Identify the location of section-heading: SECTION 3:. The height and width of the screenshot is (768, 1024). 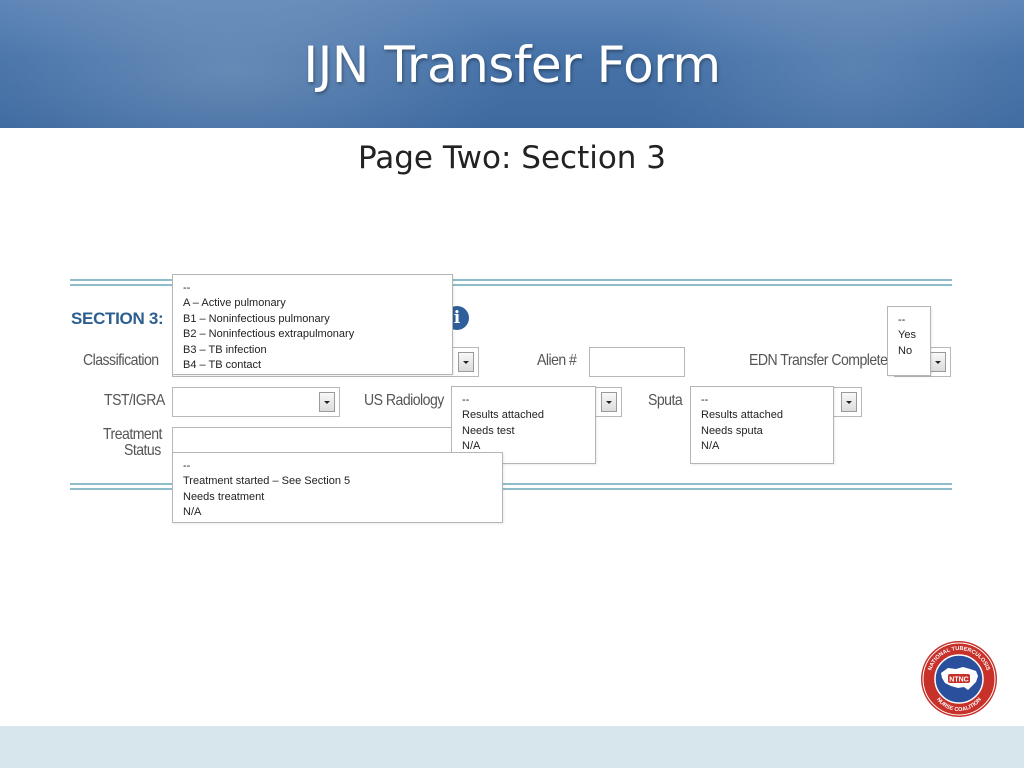
(117, 318).